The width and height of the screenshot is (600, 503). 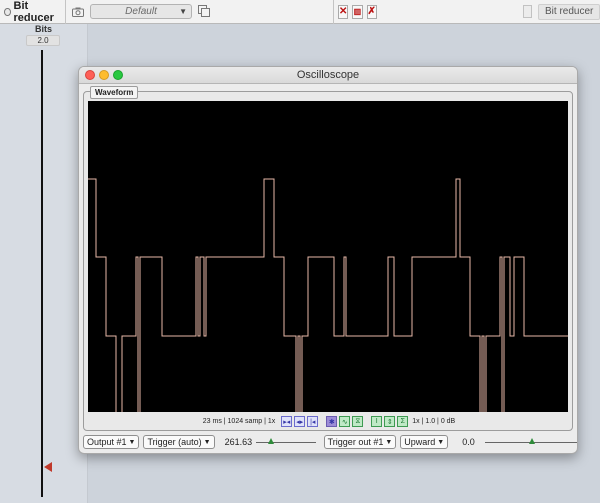 What do you see at coordinates (48, 467) in the screenshot?
I see `bits-slider-marker` at bounding box center [48, 467].